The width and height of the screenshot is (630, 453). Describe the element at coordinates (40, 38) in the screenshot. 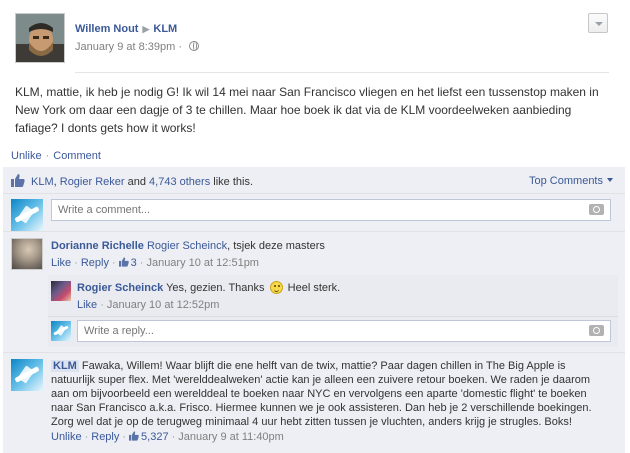

I see `author-avatar` at that location.